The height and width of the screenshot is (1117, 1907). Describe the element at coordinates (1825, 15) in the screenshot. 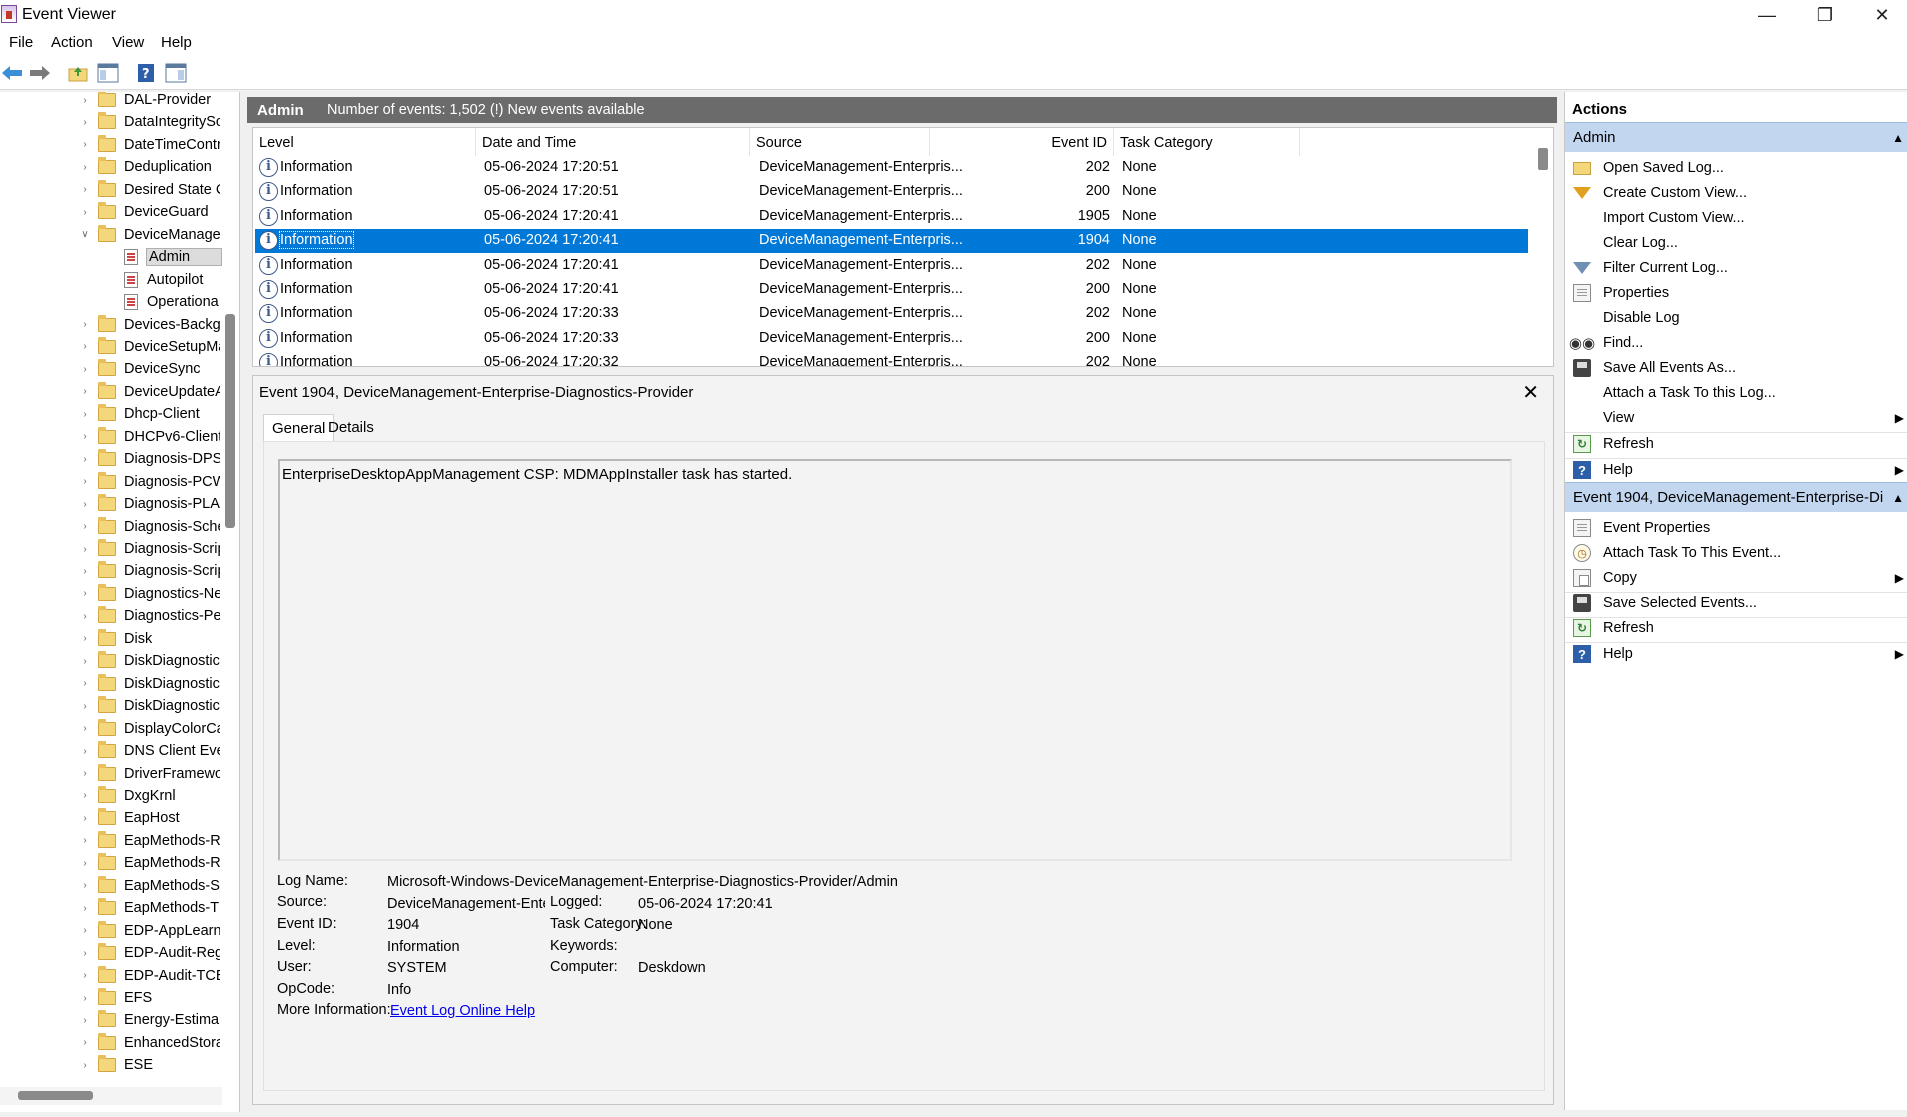

I see `restore-button: ❐` at that location.